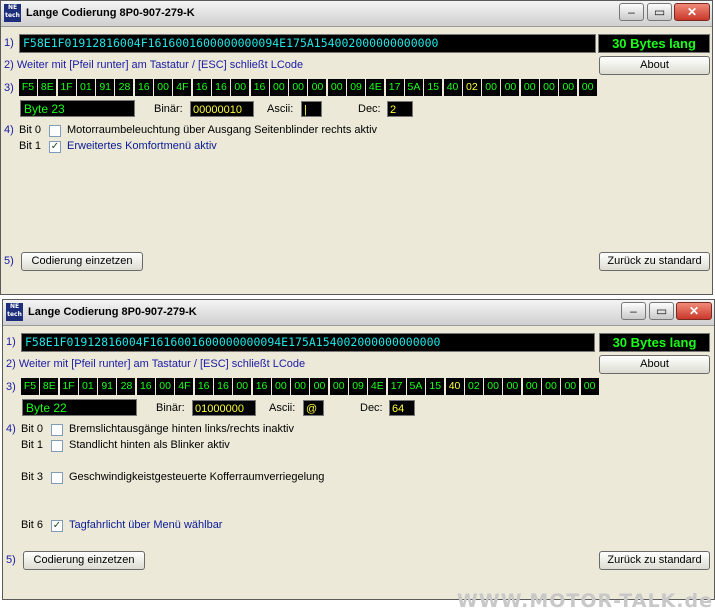 The width and height of the screenshot is (715, 613). Describe the element at coordinates (142, 146) in the screenshot. I see `bit-description: Erweitertes Komfortmenü aktiv` at that location.